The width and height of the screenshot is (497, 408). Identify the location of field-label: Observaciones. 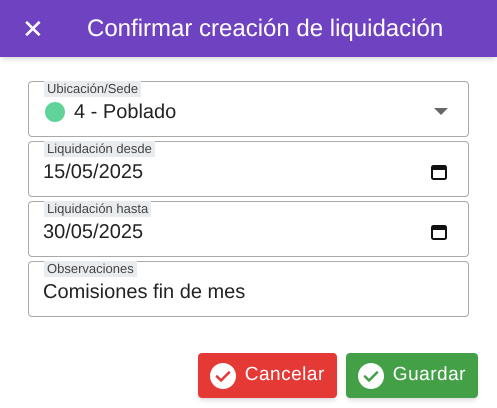
(90, 269).